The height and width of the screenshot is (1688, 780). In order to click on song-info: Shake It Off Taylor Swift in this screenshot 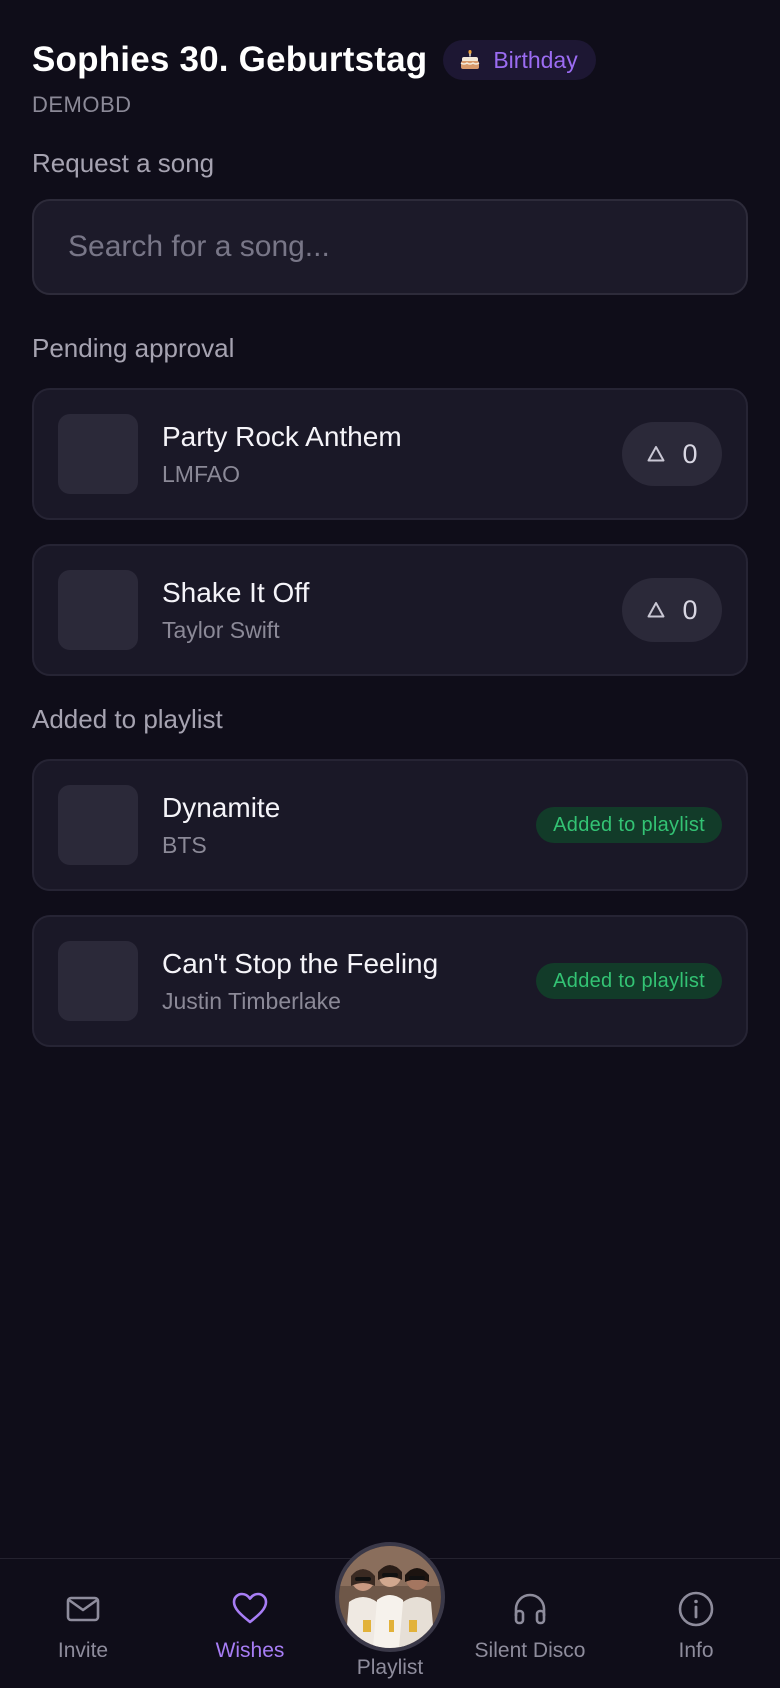, I will do `click(392, 610)`.